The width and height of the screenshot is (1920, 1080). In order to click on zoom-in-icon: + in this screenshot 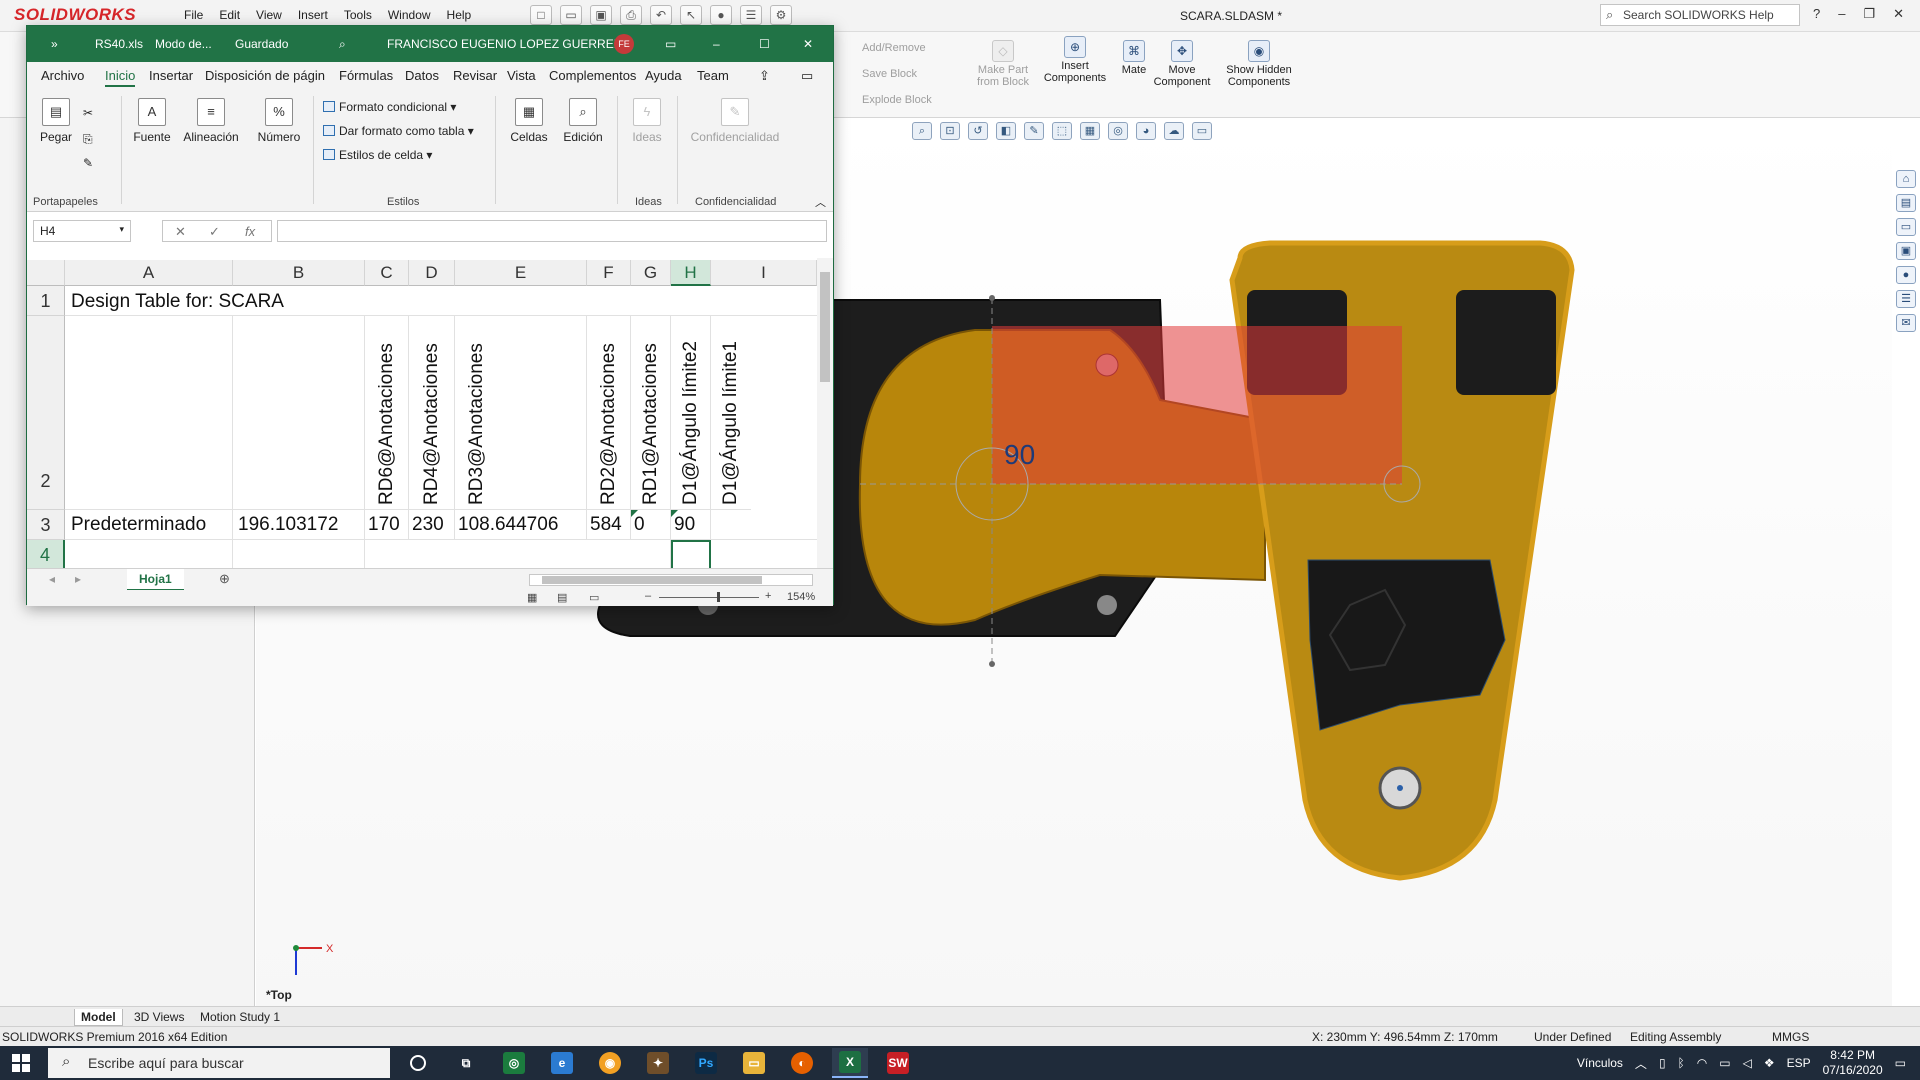, I will do `click(768, 596)`.